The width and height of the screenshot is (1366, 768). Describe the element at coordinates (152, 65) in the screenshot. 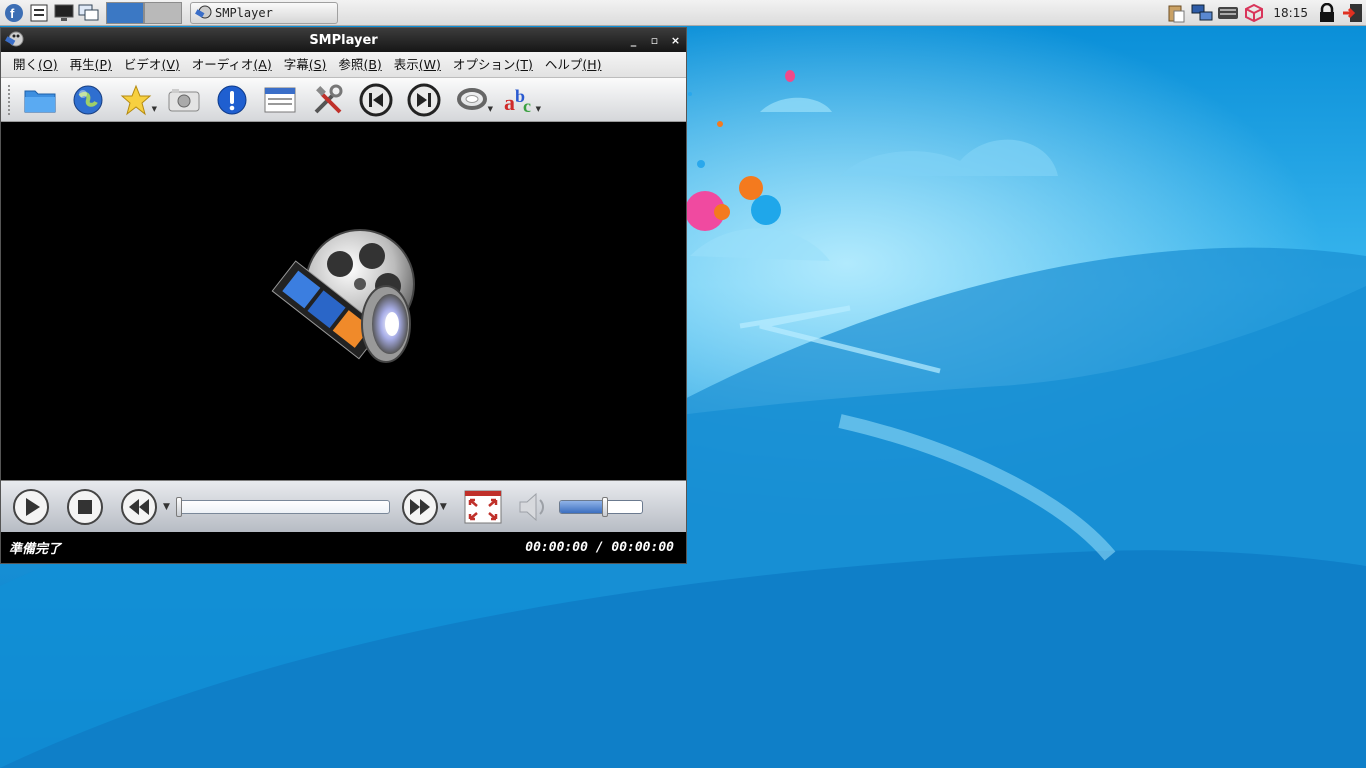

I see `menu-video: ビデオ(V)` at that location.